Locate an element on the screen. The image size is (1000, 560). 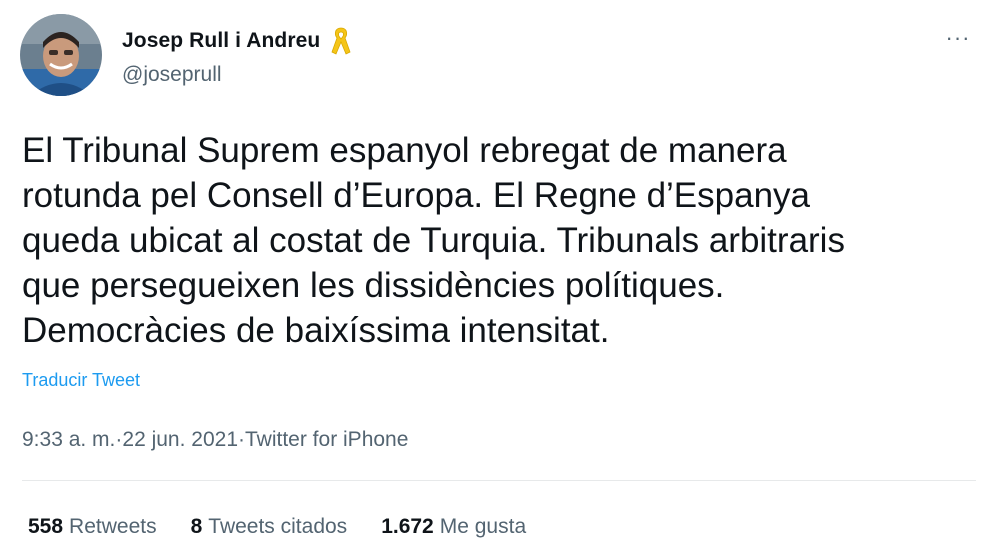
likes-count: 1.672 is located at coordinates (407, 526).